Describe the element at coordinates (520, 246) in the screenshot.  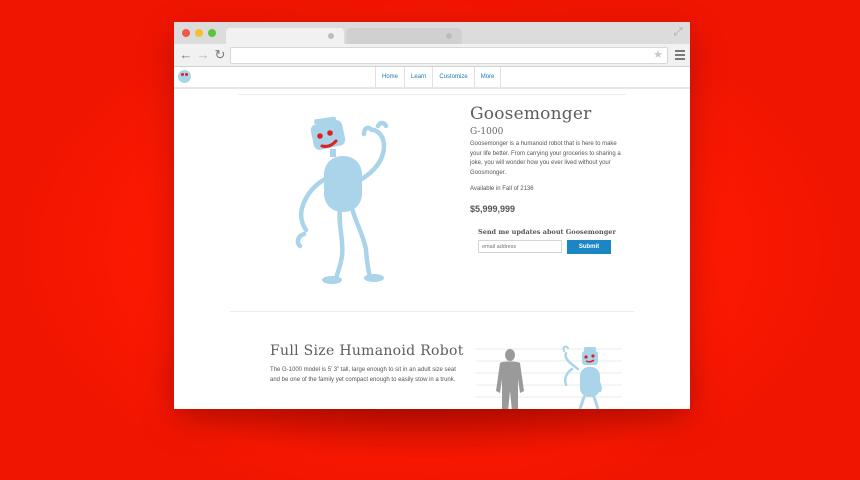
I see `email-field` at that location.